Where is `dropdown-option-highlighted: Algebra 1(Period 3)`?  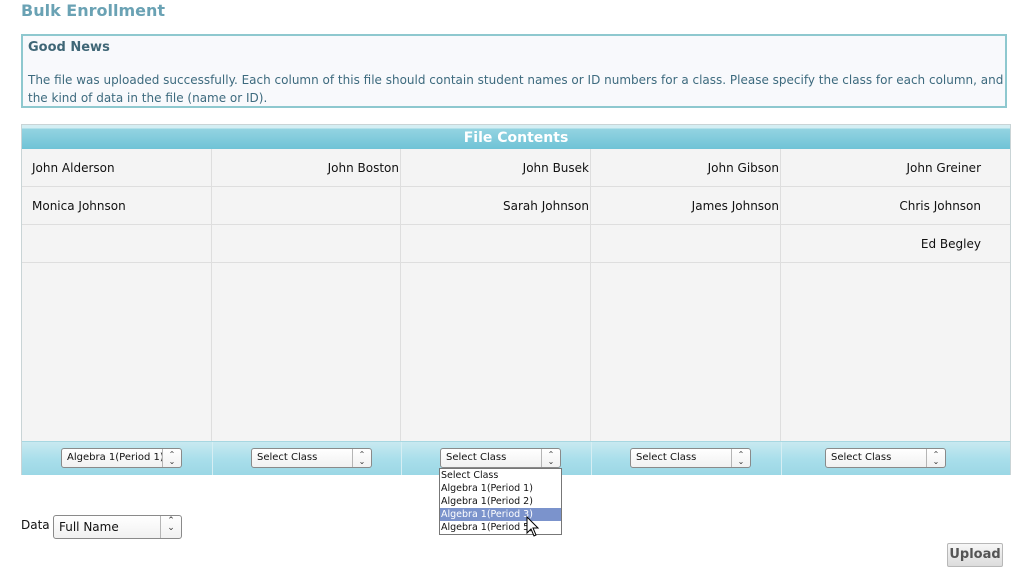 dropdown-option-highlighted: Algebra 1(Period 3) is located at coordinates (500, 514).